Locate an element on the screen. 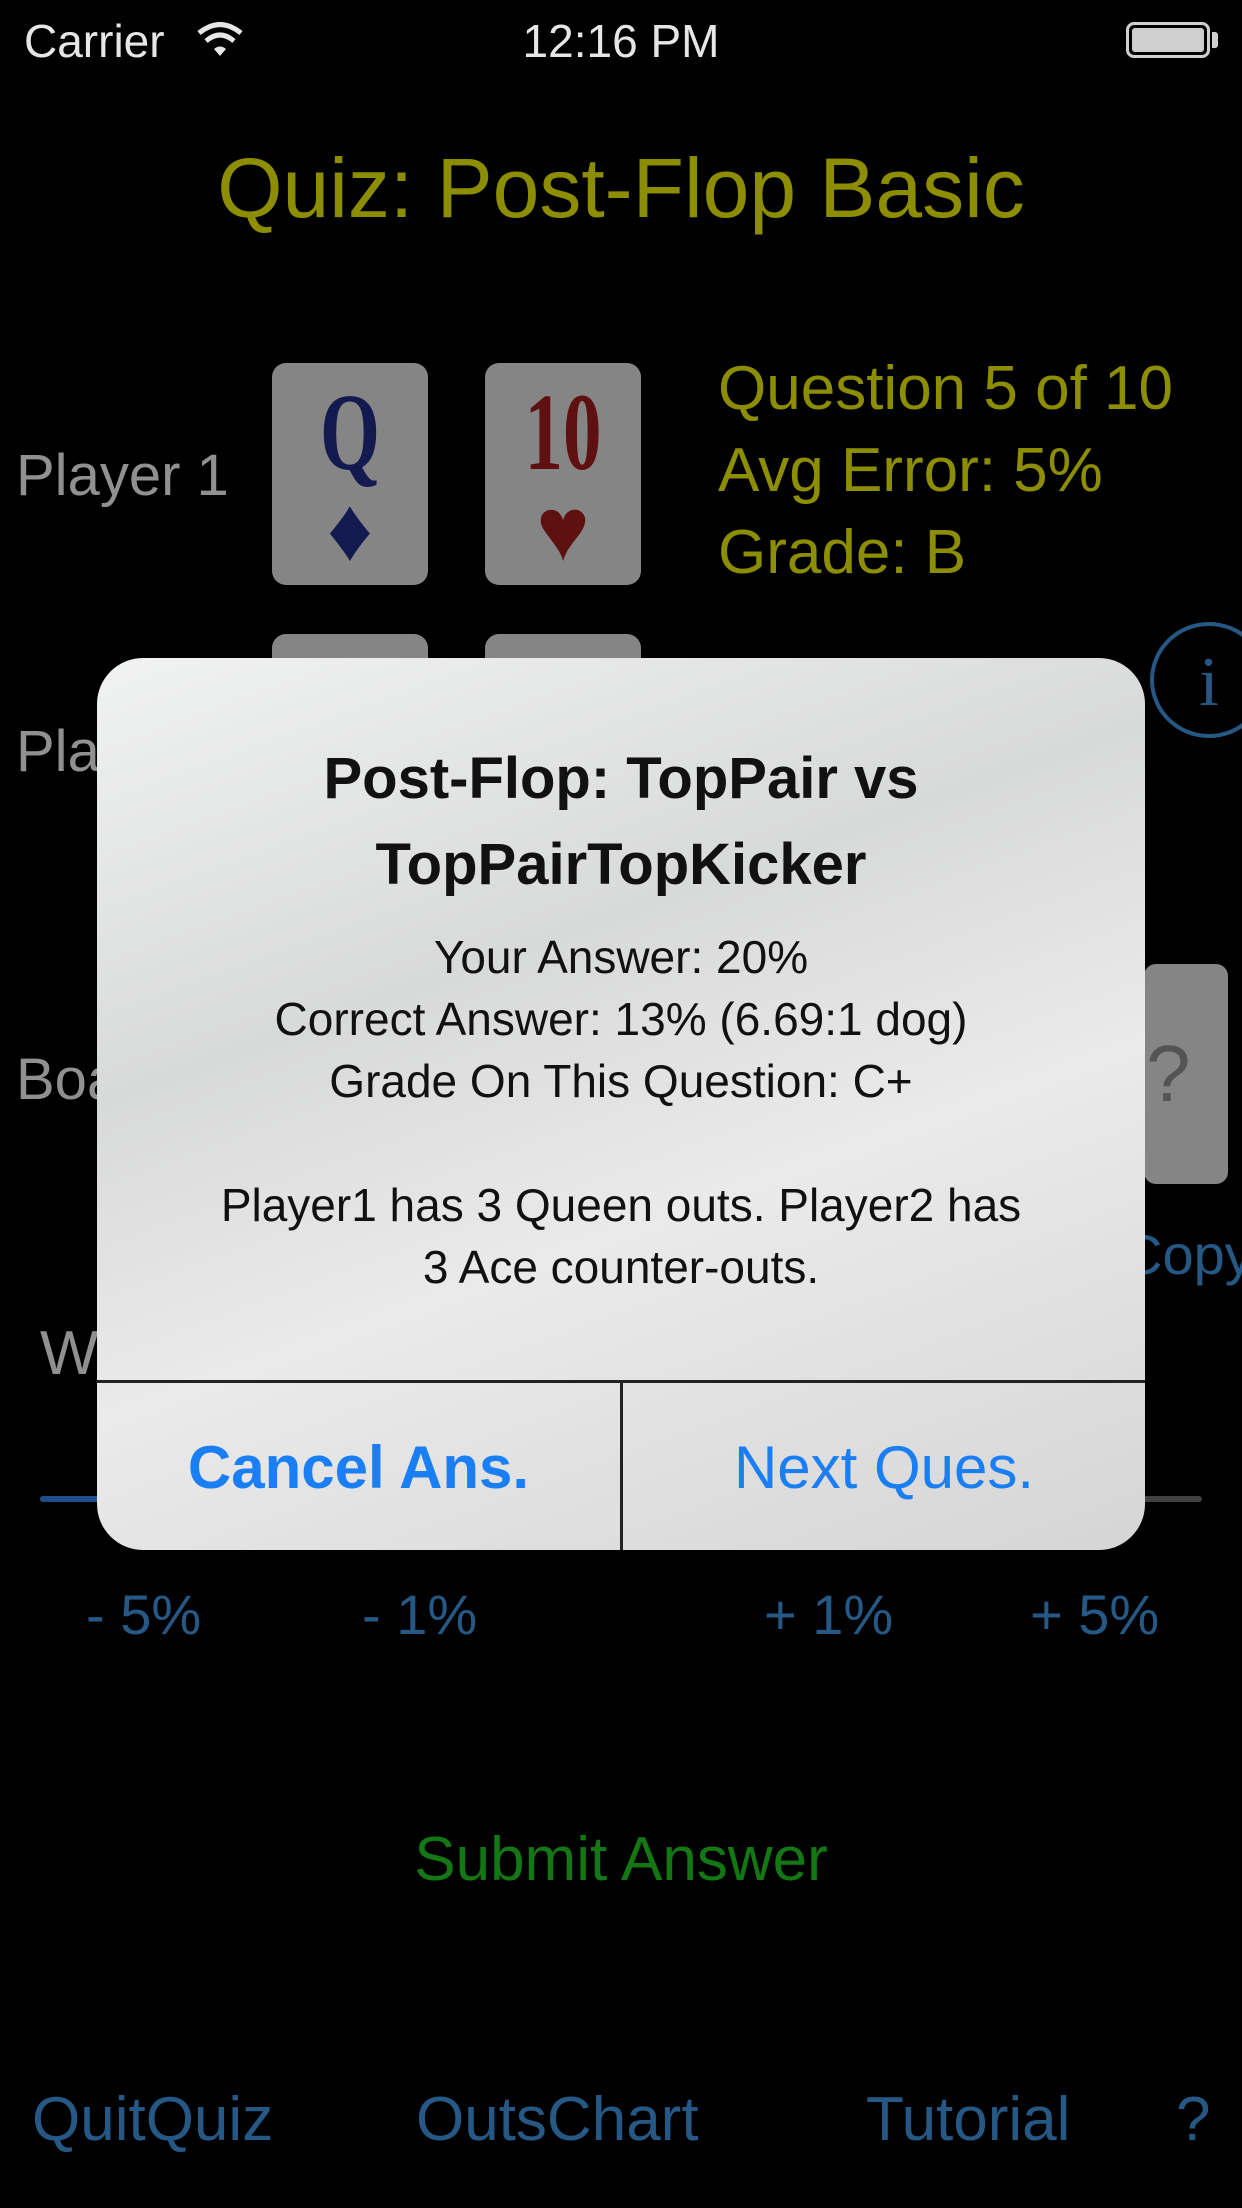 The image size is (1242, 2208). player1-card-2: 10 ♥ is located at coordinates (563, 474).